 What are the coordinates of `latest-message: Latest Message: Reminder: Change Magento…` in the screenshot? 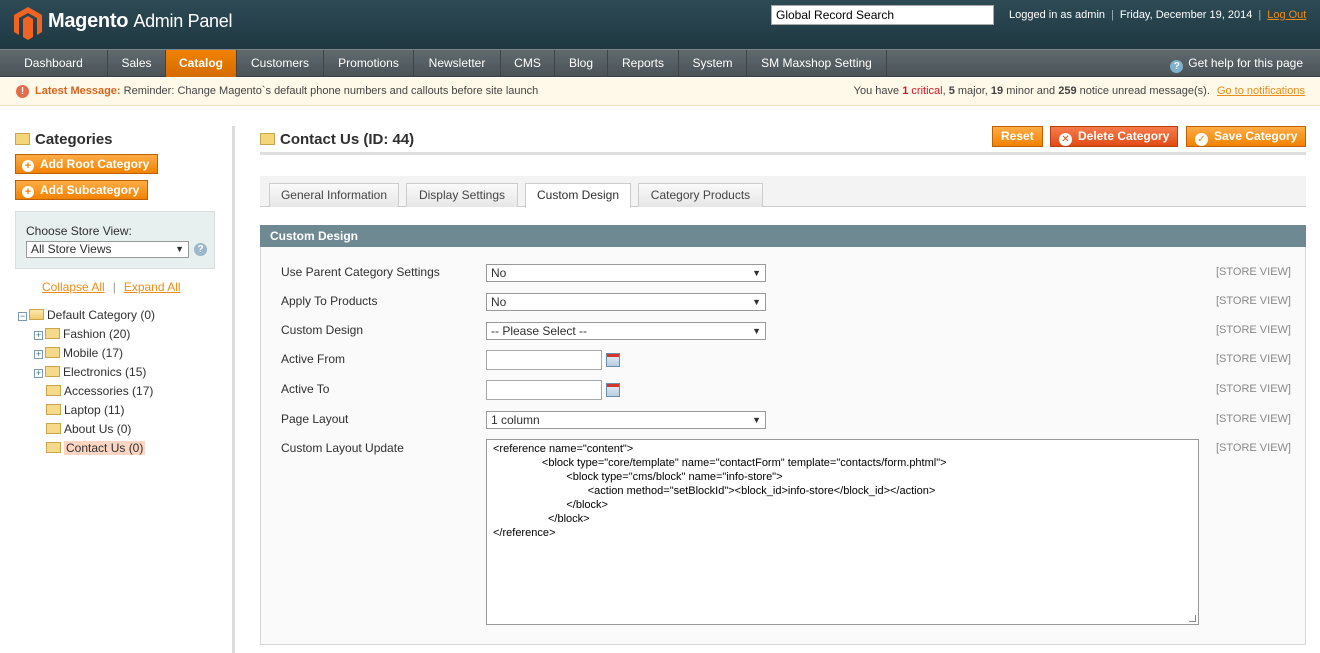 It's located at (286, 91).